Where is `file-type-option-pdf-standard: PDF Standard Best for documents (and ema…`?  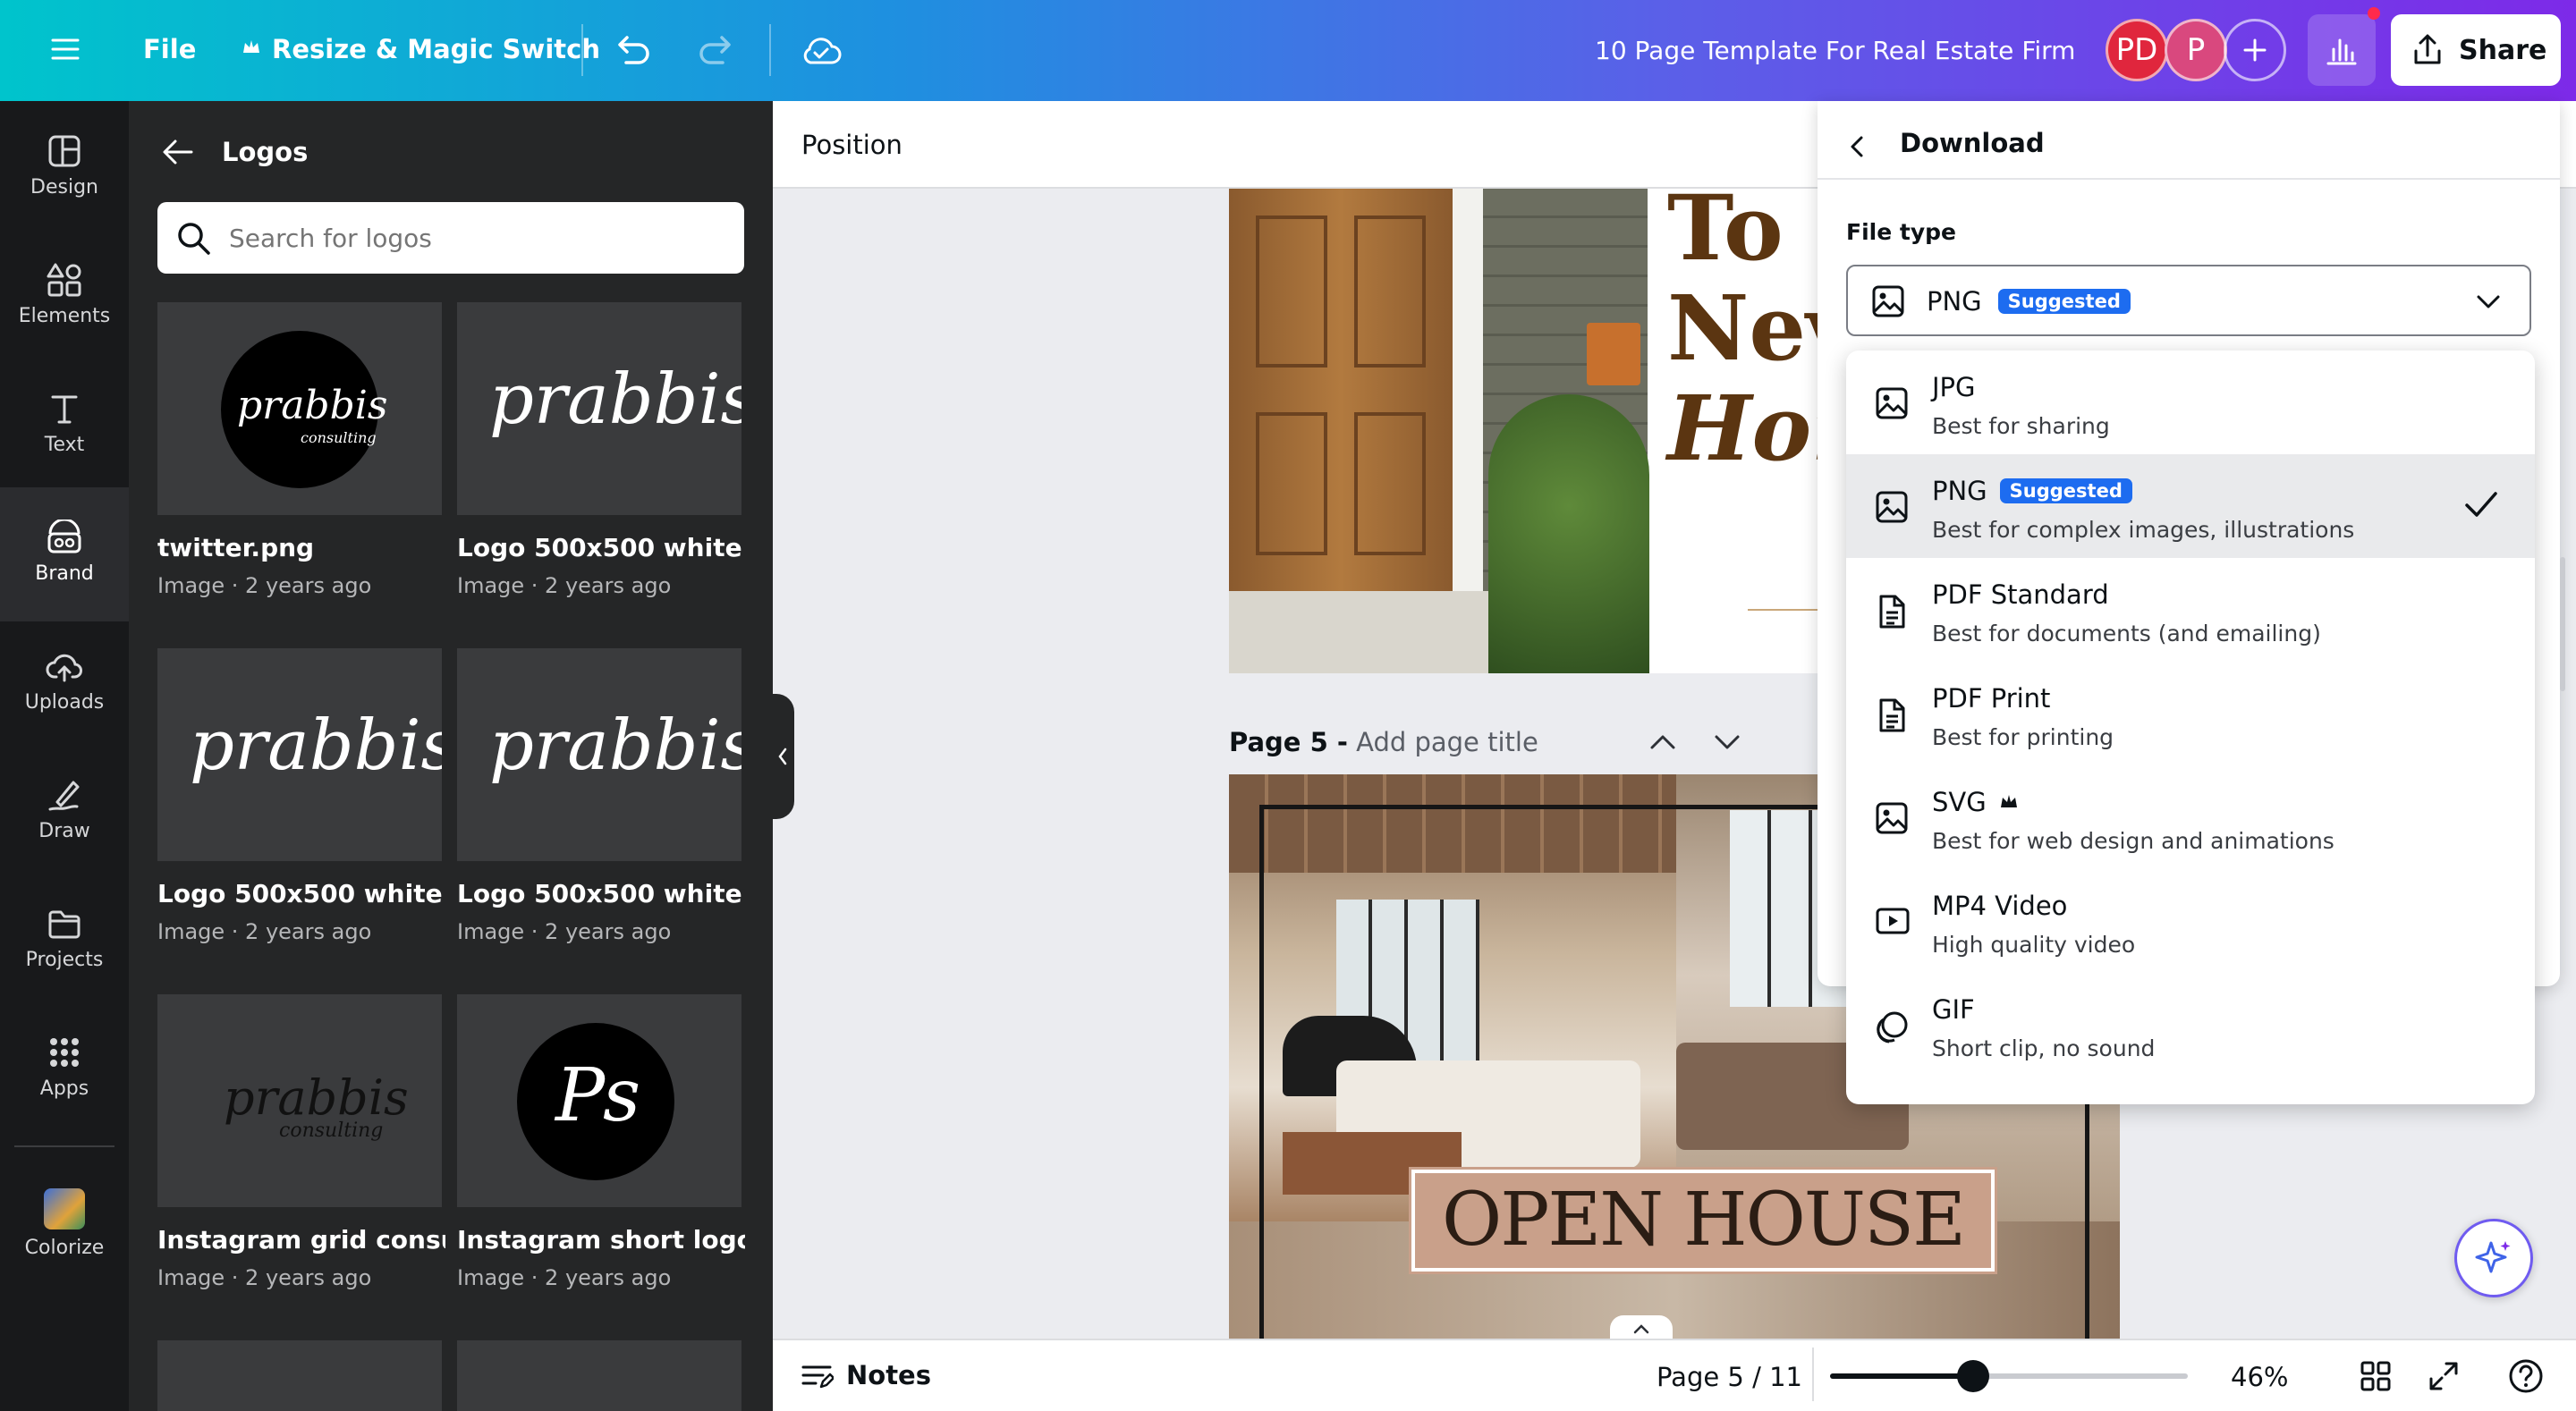
file-type-option-pdf-standard: PDF Standard Best for documents (and ema… is located at coordinates (2190, 610).